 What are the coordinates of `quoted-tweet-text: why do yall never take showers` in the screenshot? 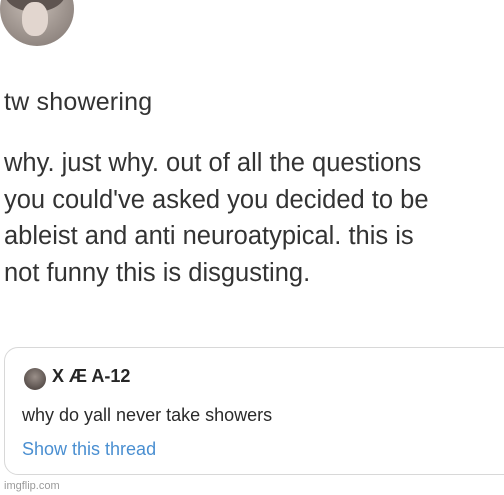 It's located at (147, 415).